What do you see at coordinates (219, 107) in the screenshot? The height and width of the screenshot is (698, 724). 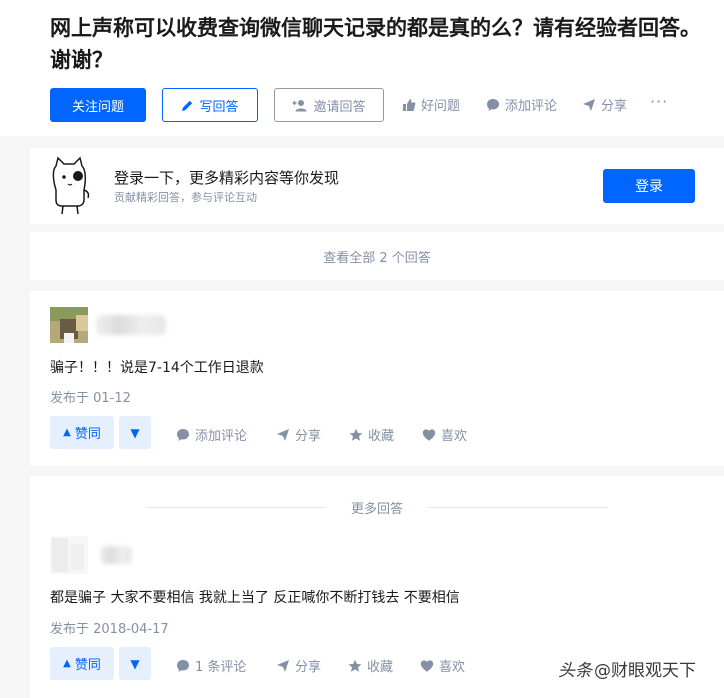 I see `write-answer-label: 写回答` at bounding box center [219, 107].